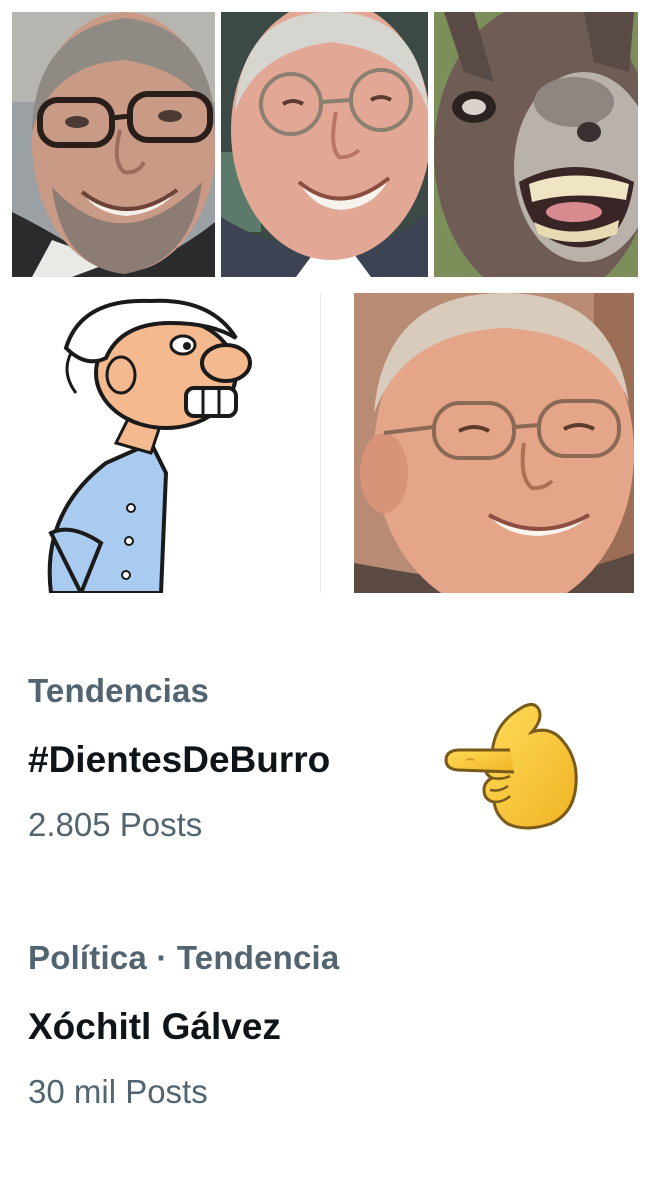  I want to click on donkey-image, so click(536, 144).